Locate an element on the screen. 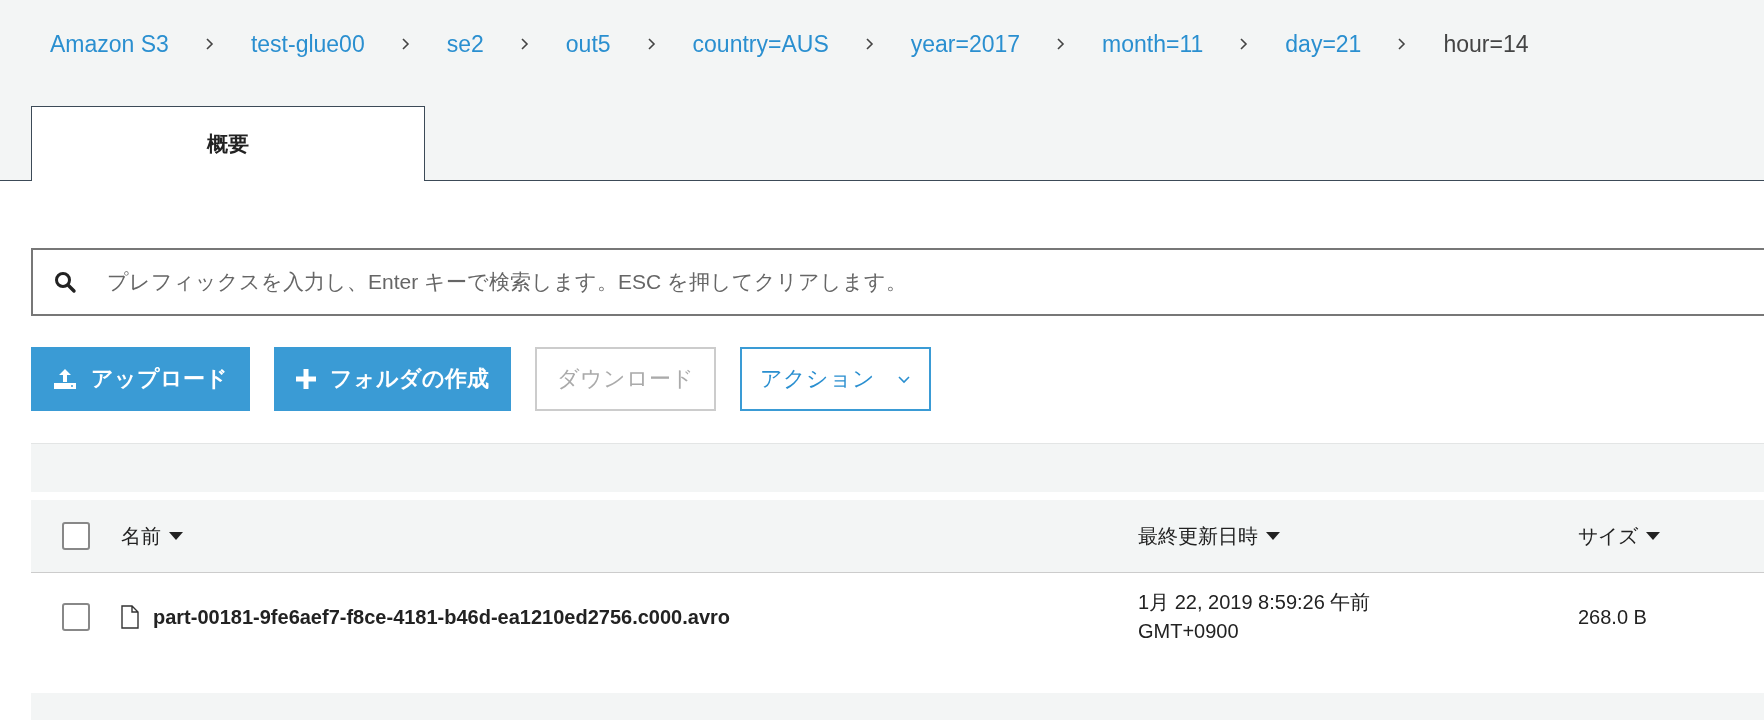 This screenshot has width=1764, height=720. breadcrumb-link: month=11 is located at coordinates (1153, 44).